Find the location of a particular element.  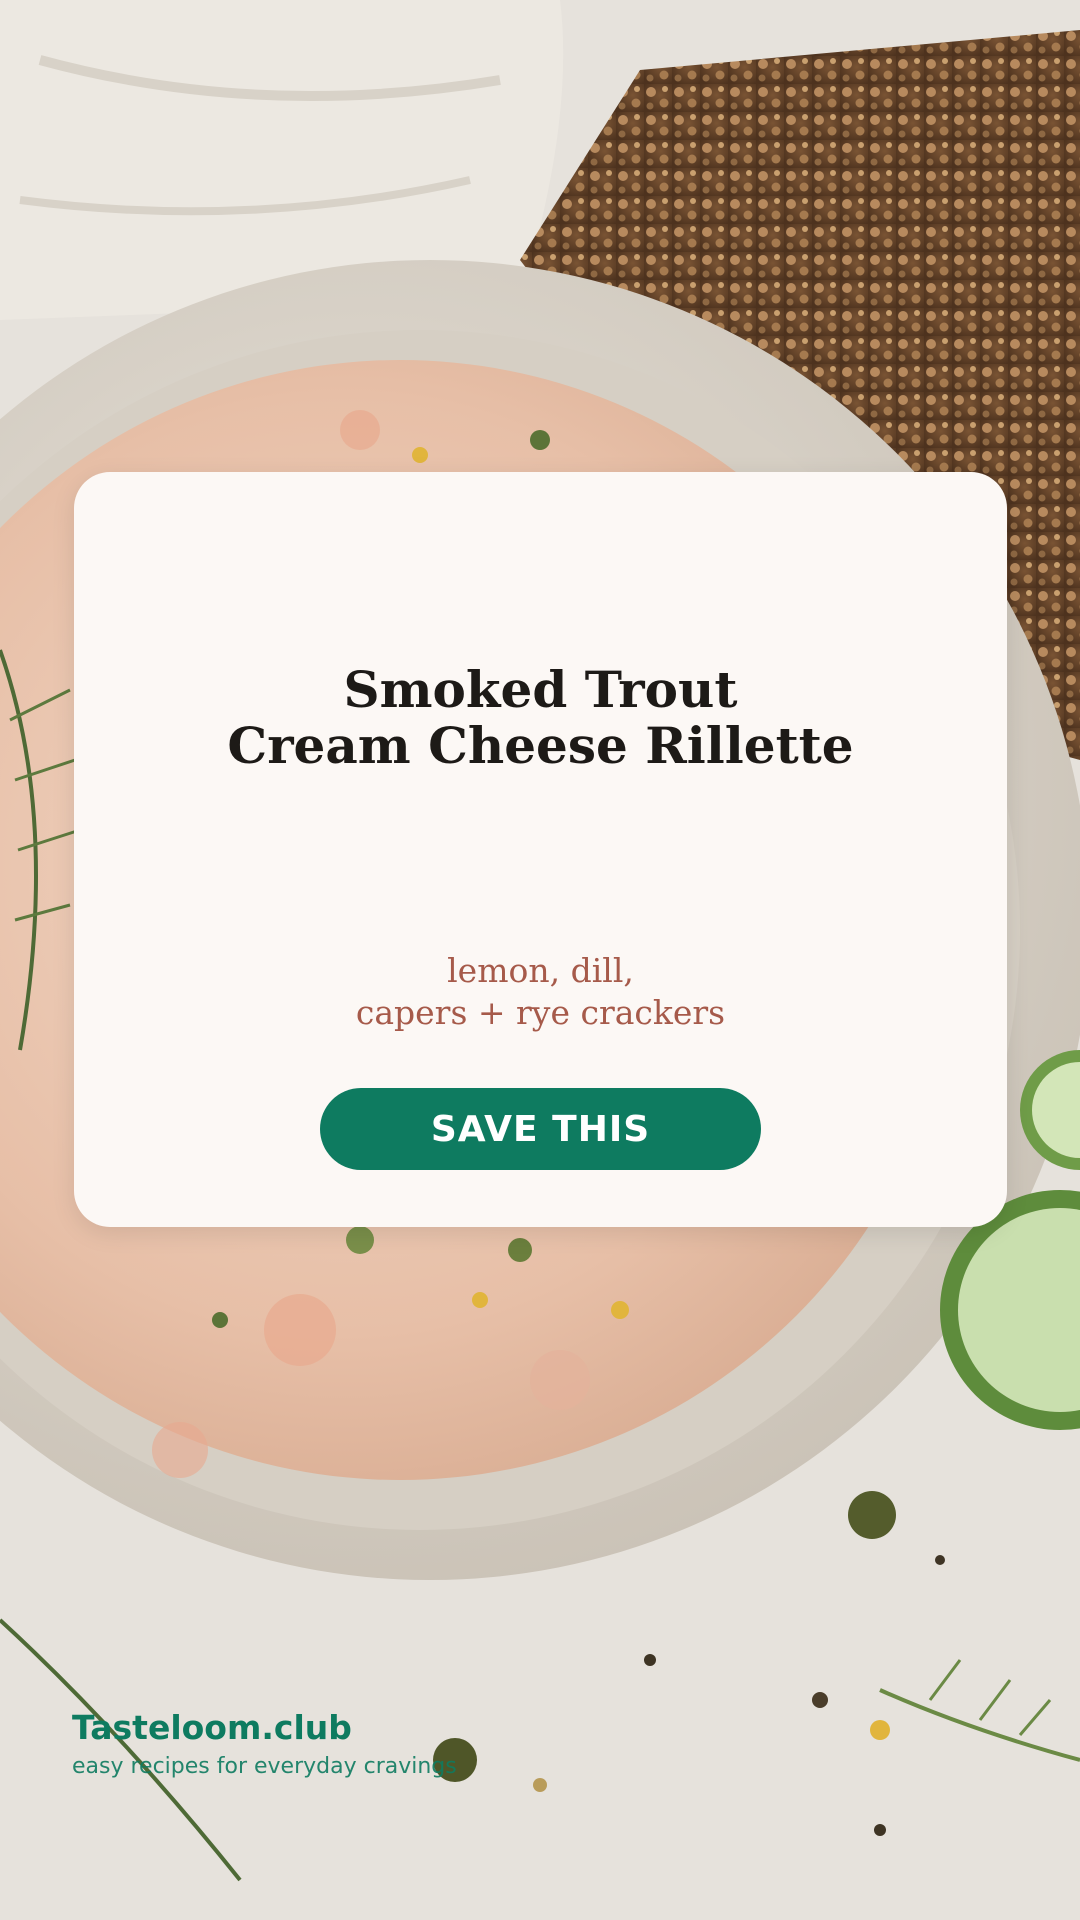

brand-name: Tasteloom.club is located at coordinates (264, 1728).